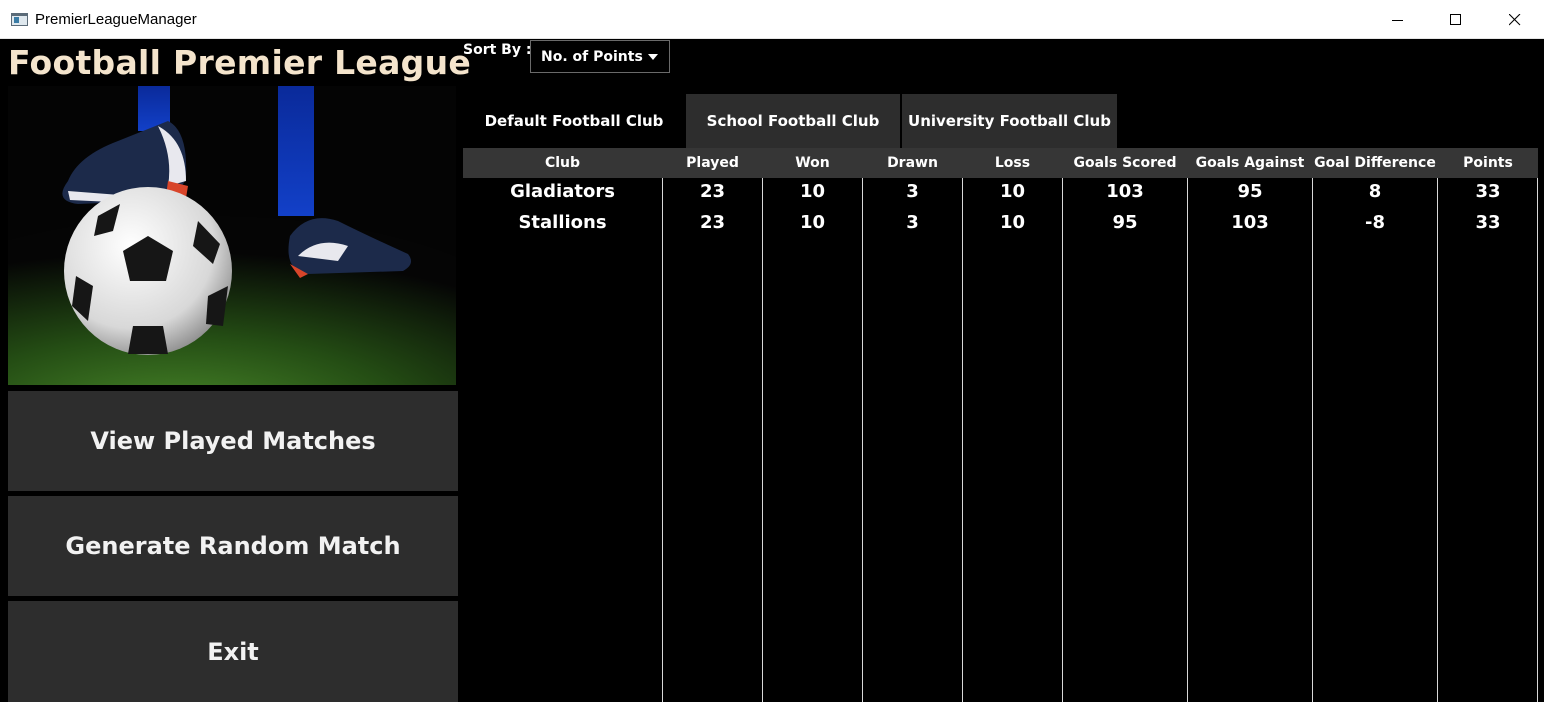 The width and height of the screenshot is (1544, 702). Describe the element at coordinates (562, 222) in the screenshot. I see `cell-club: Stallions` at that location.